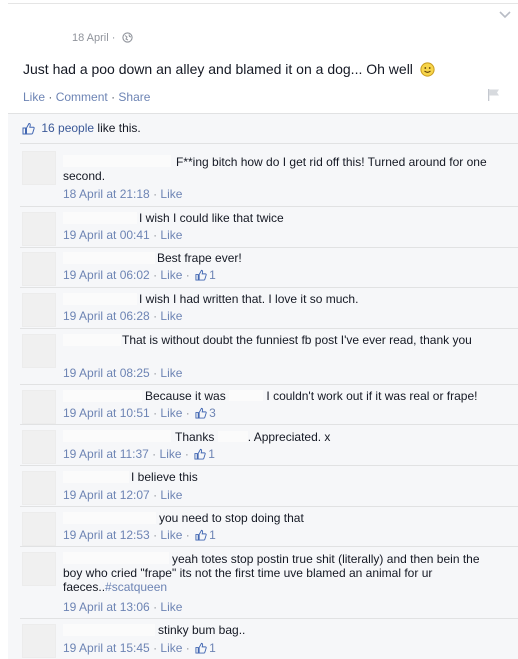  I want to click on comment-timestamp: 19 April at 15:45, so click(106, 648).